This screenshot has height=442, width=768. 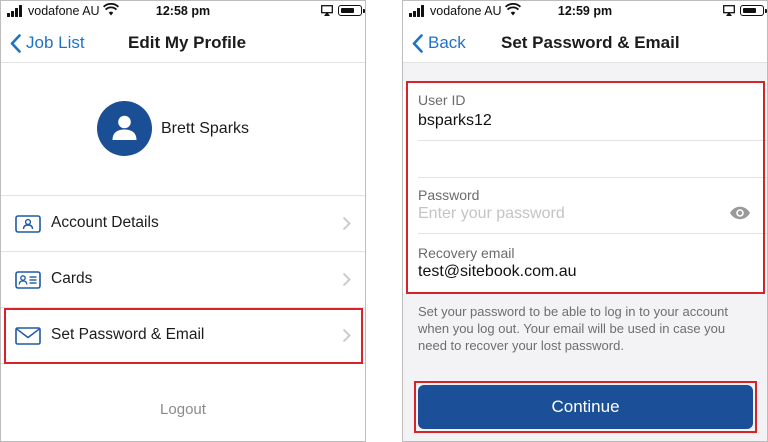 I want to click on status-bar: vodafone AU 12:58 pm, so click(x=183, y=12).